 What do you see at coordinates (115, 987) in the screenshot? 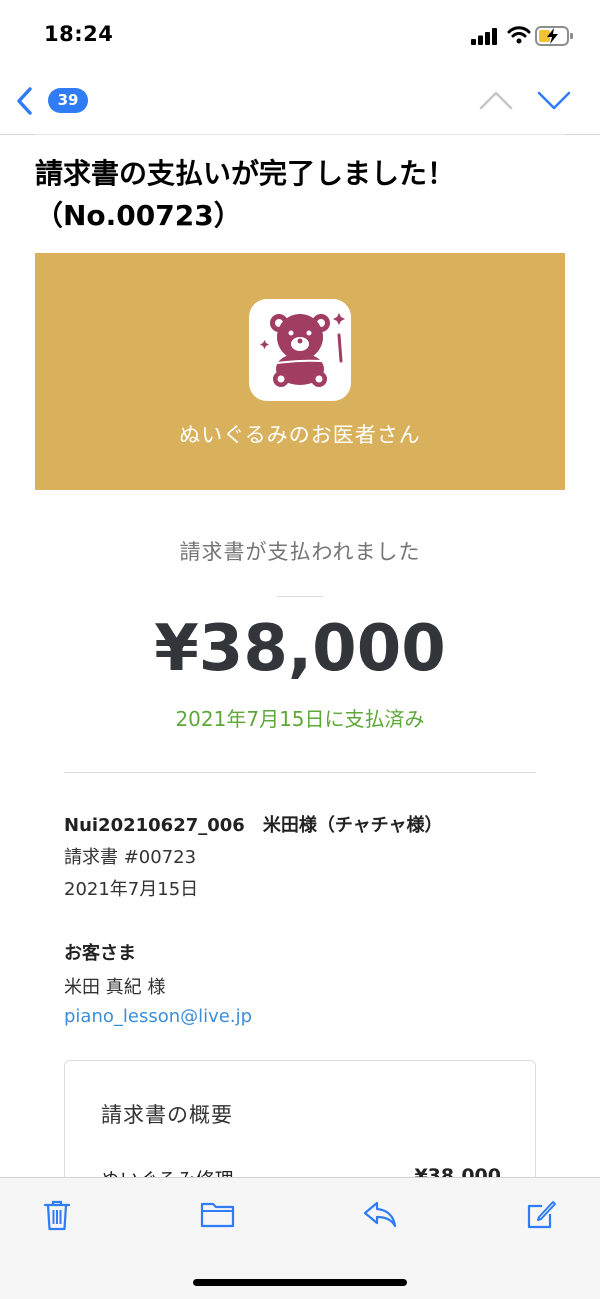
I see `customer-name: 米田 真紀 様` at bounding box center [115, 987].